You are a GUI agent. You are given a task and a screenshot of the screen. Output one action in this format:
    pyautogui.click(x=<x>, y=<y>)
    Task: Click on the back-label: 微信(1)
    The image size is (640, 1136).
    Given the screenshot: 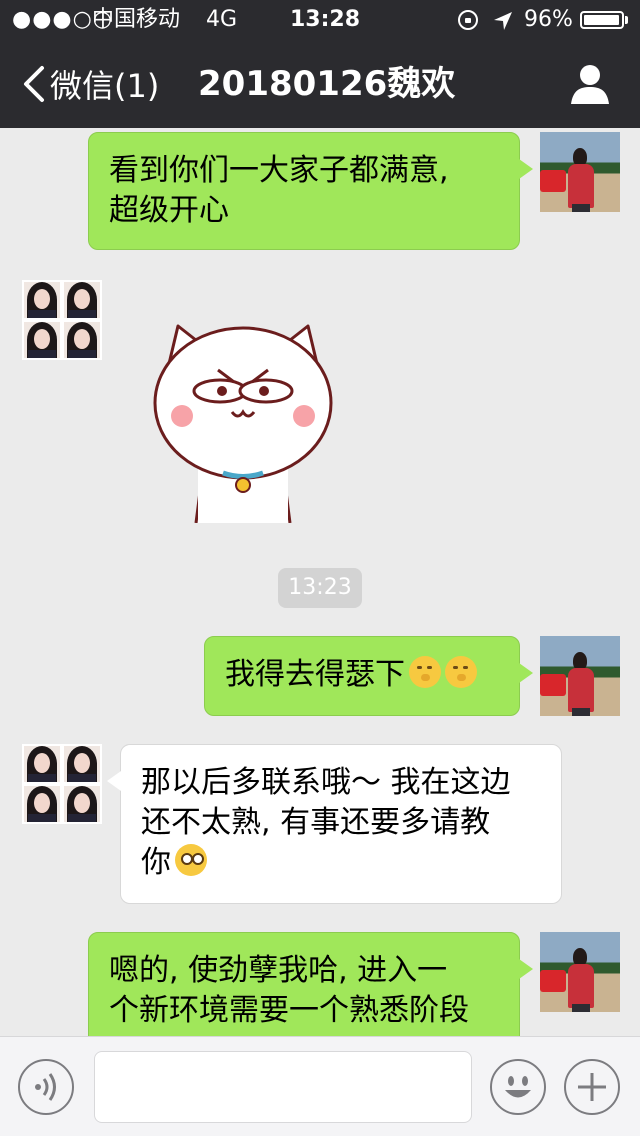 What is the action you would take?
    pyautogui.click(x=105, y=86)
    